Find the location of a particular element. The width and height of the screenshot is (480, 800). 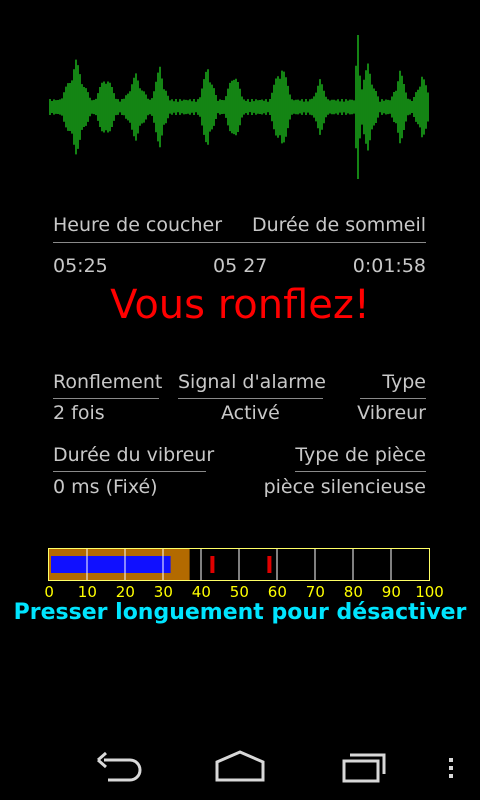

alarm-divider is located at coordinates (250, 398).